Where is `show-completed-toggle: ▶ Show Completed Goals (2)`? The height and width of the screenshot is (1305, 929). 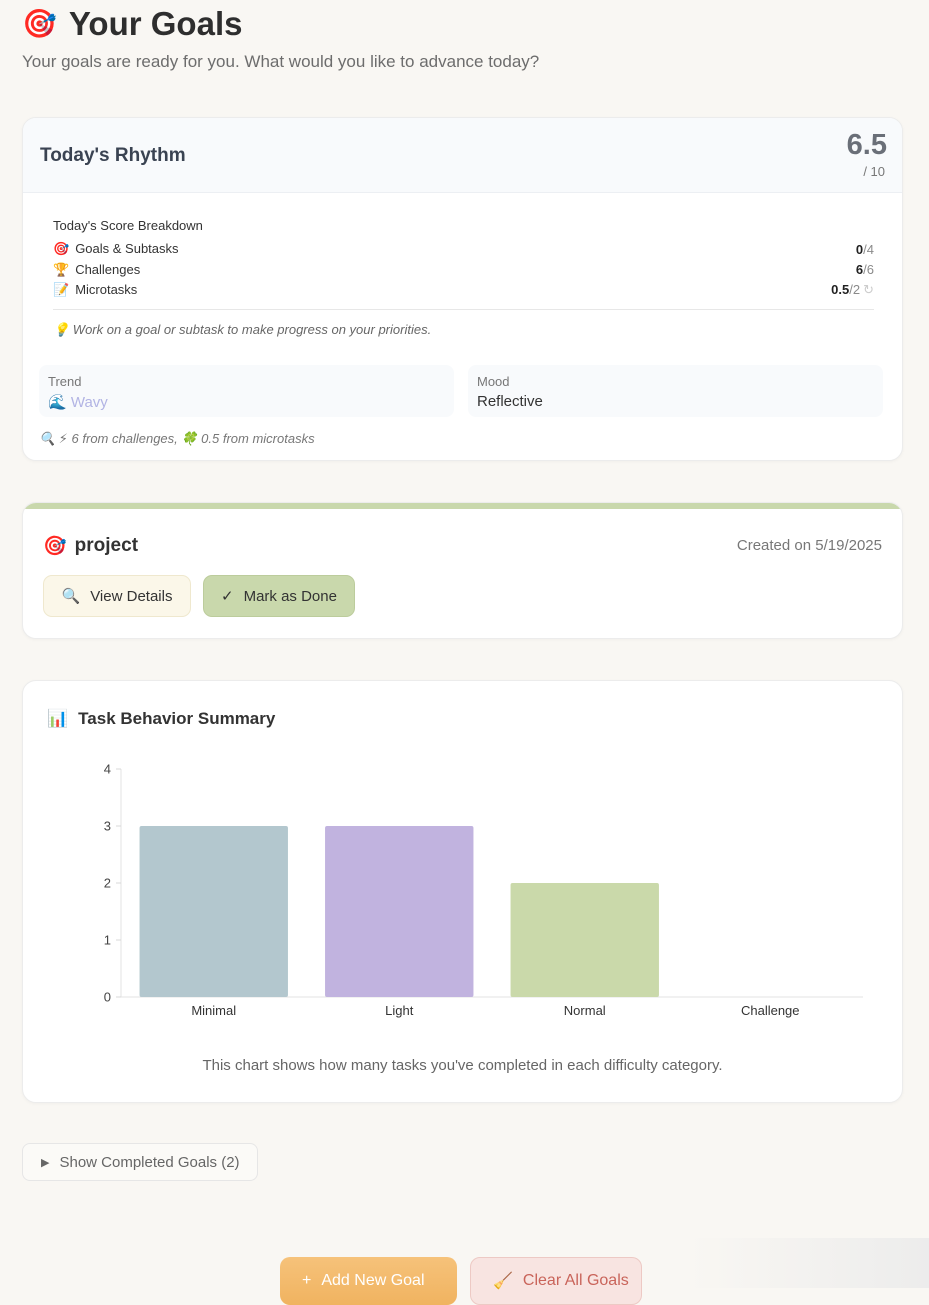
show-completed-toggle: ▶ Show Completed Goals (2) is located at coordinates (140, 1162).